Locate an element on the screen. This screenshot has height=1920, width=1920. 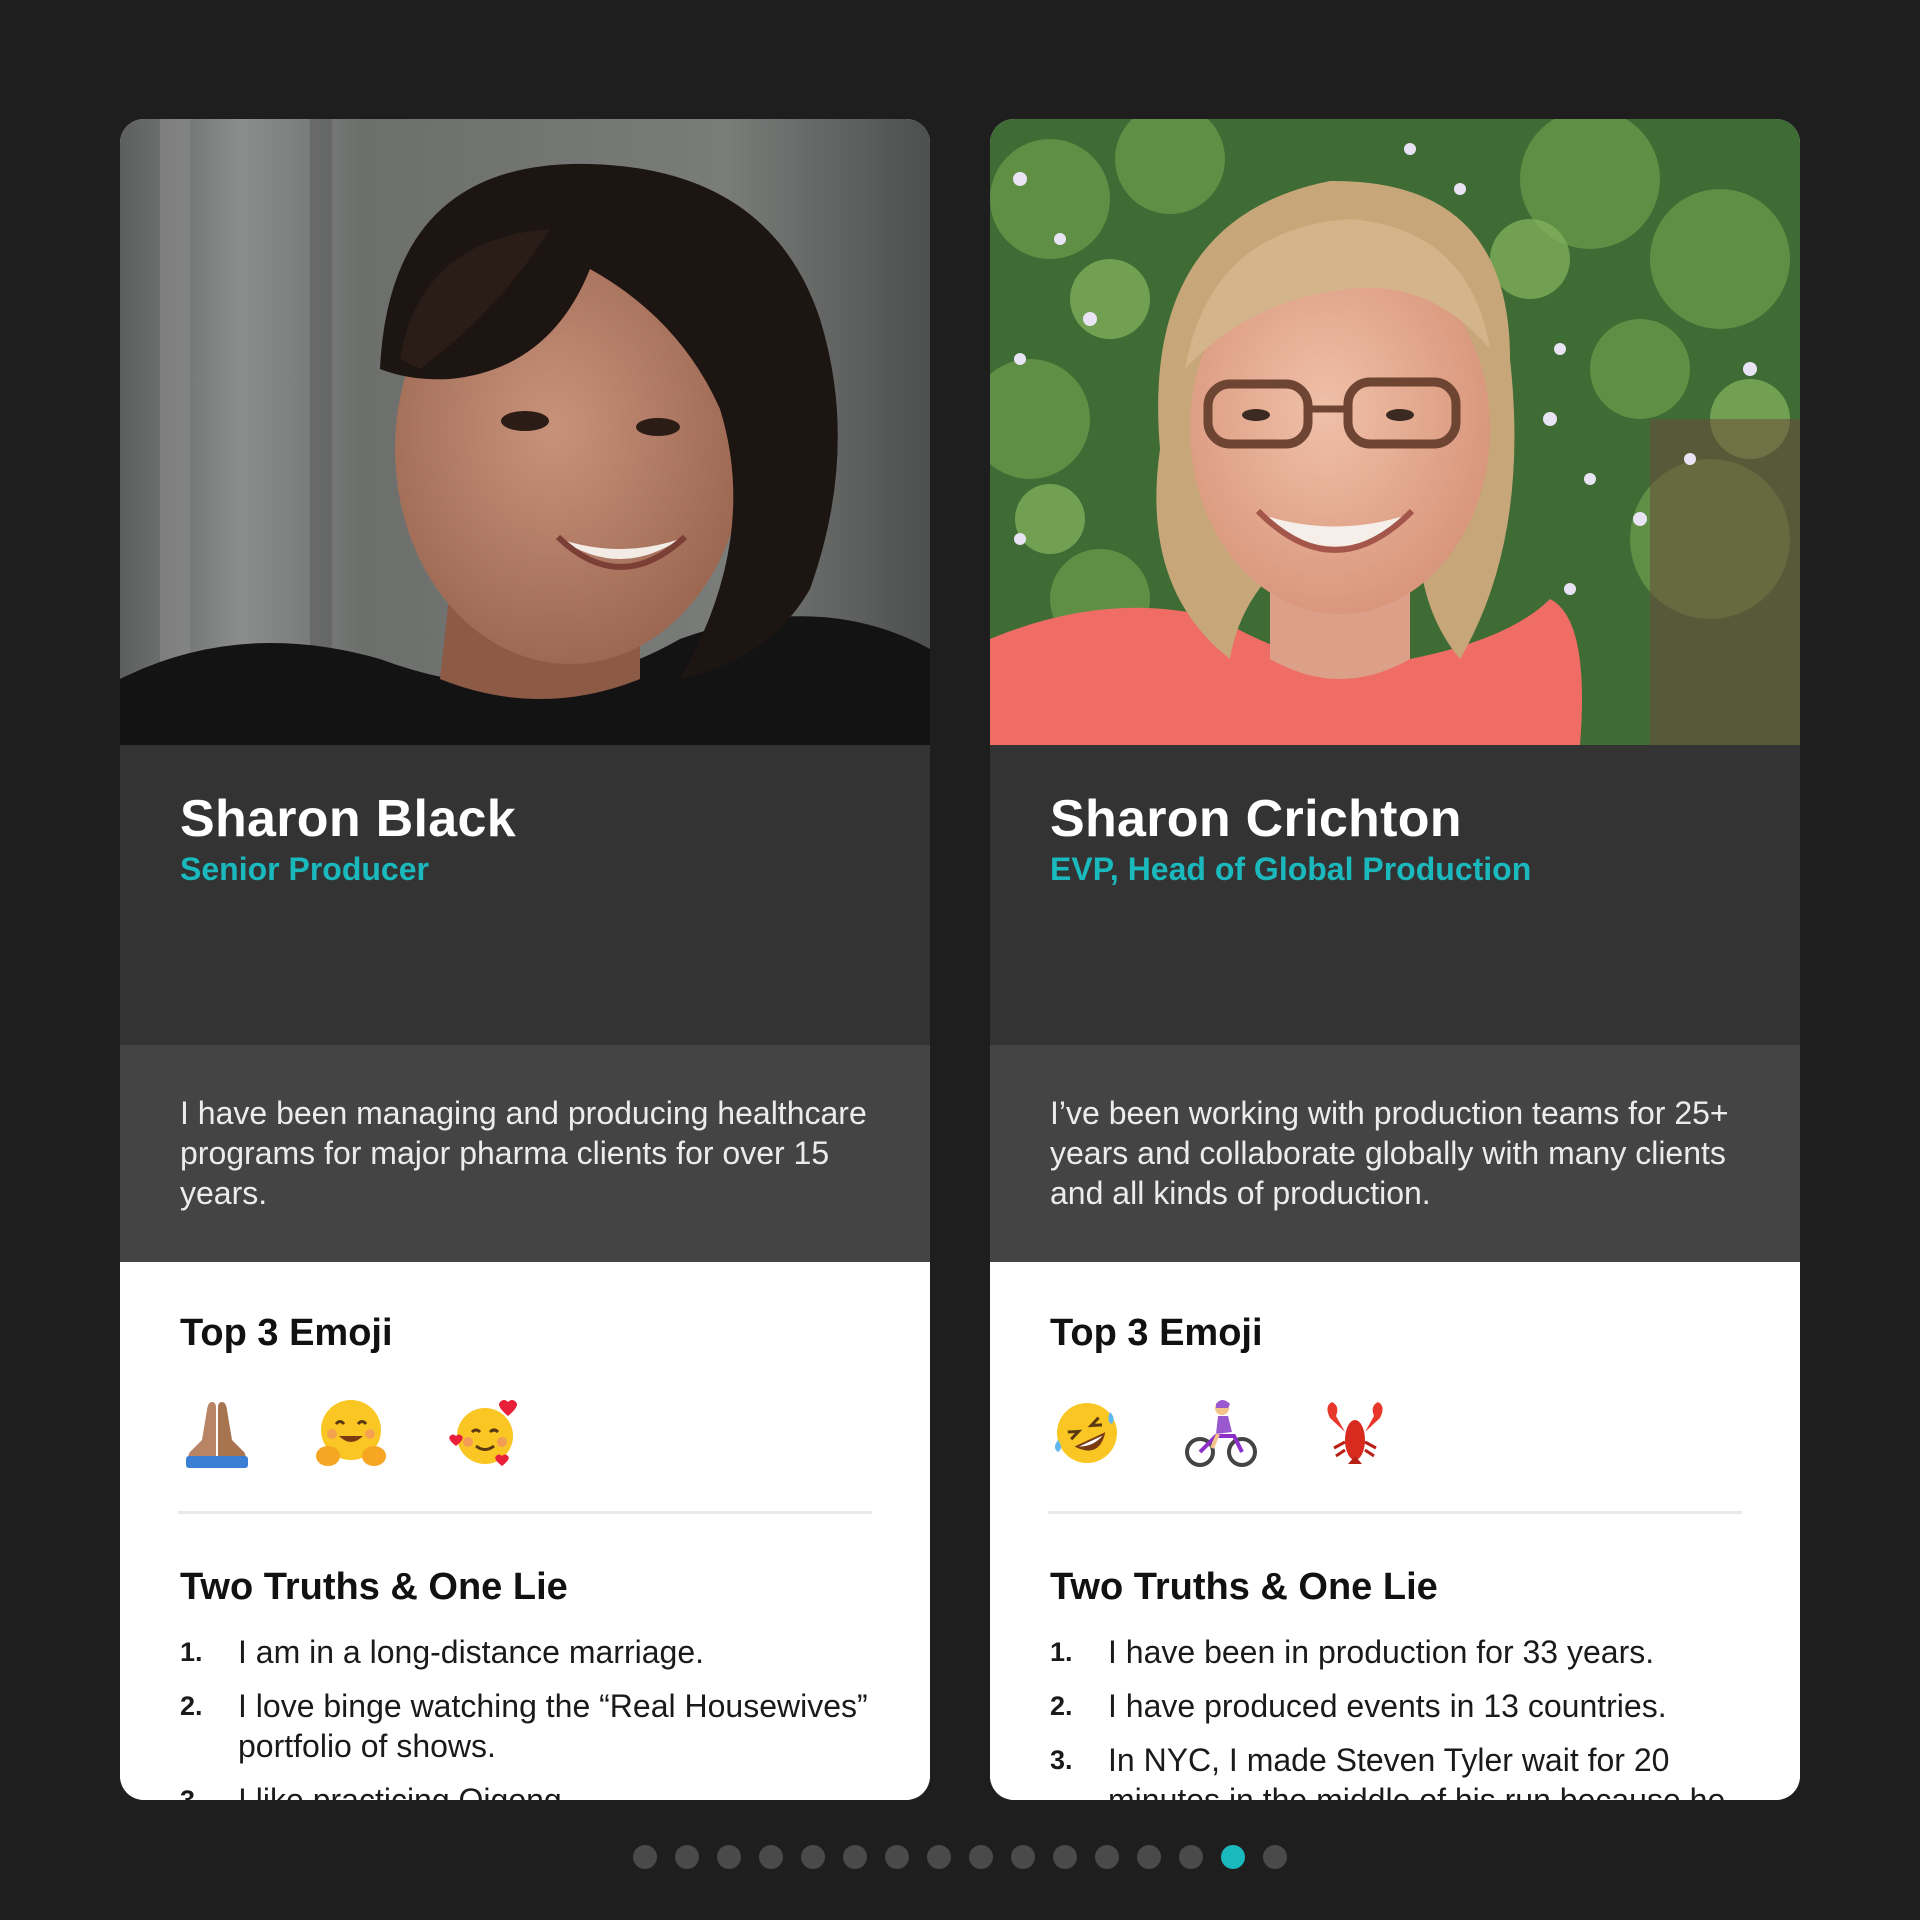
list-item: 3. I like practicing Qigong. is located at coordinates (530, 1790).